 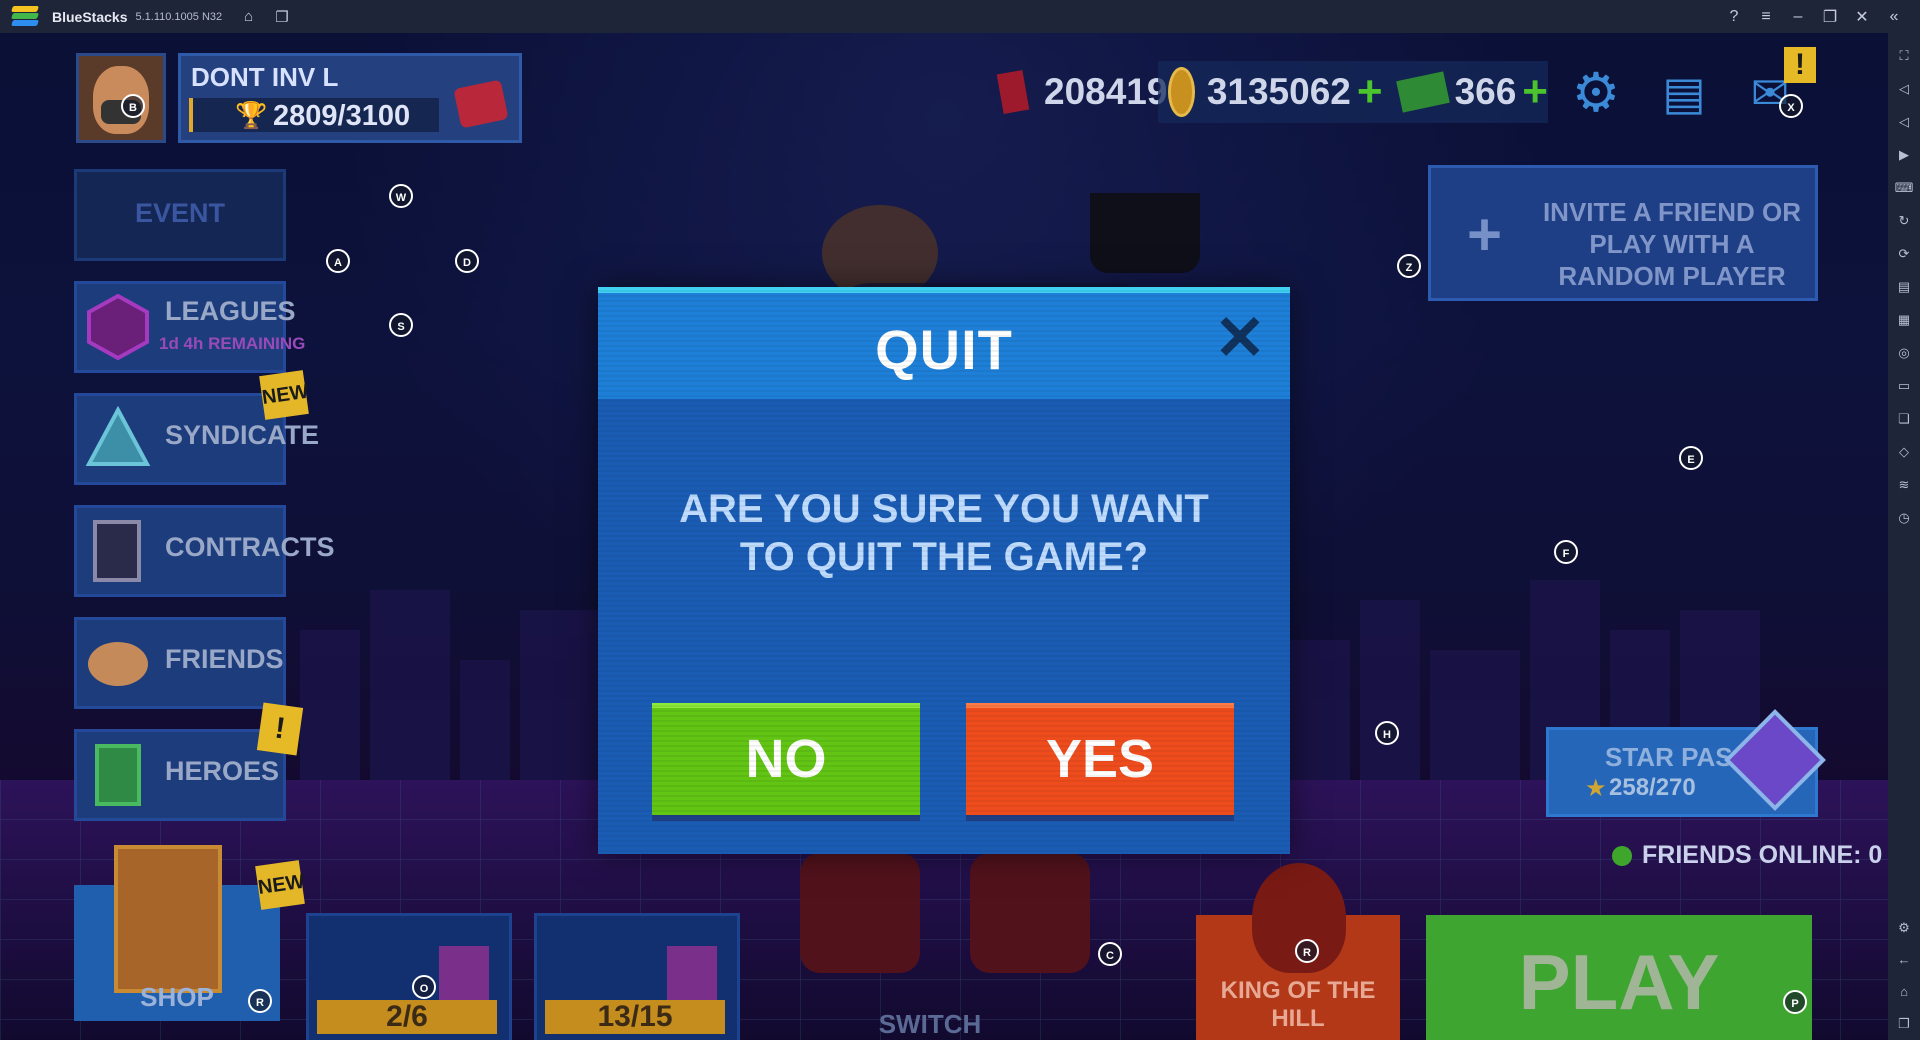 I want to click on no-button-label: NO, so click(x=786, y=759).